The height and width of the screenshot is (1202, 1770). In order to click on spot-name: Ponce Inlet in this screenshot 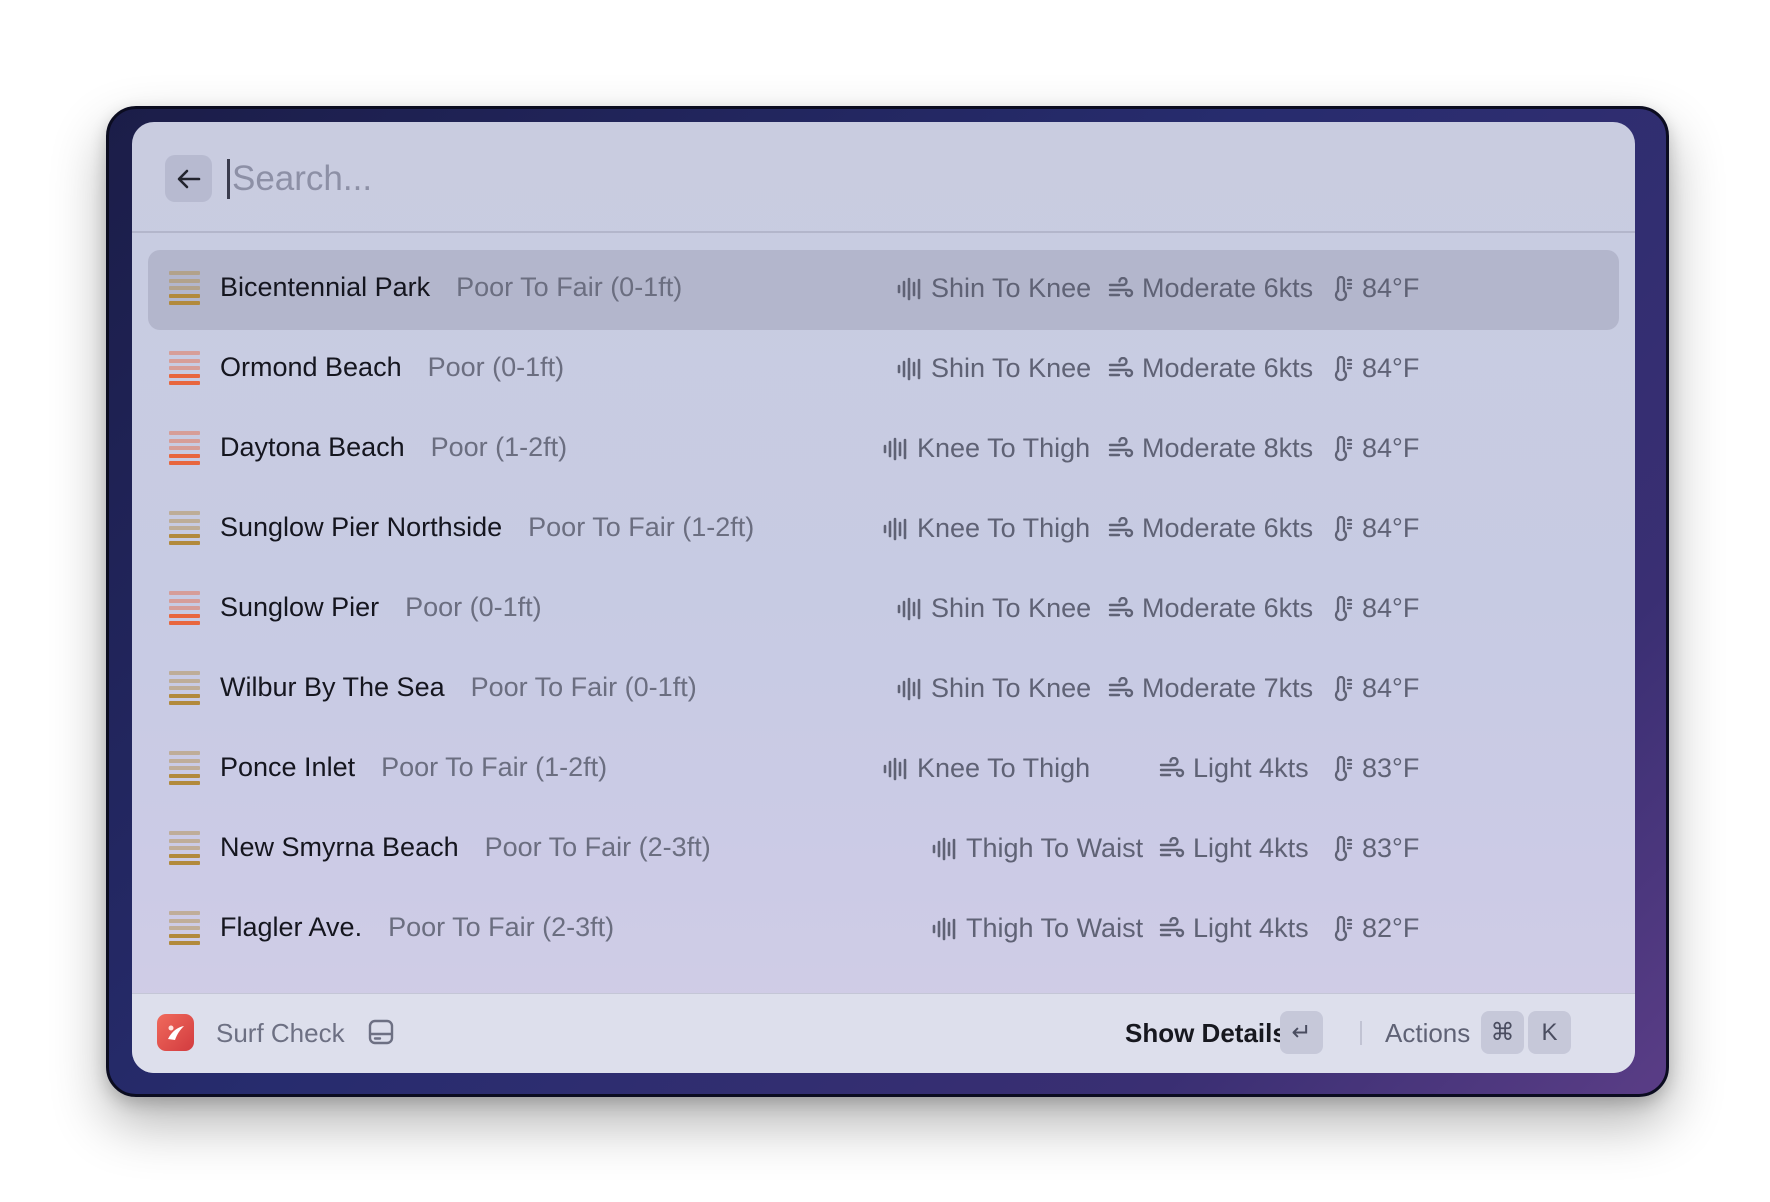, I will do `click(288, 767)`.